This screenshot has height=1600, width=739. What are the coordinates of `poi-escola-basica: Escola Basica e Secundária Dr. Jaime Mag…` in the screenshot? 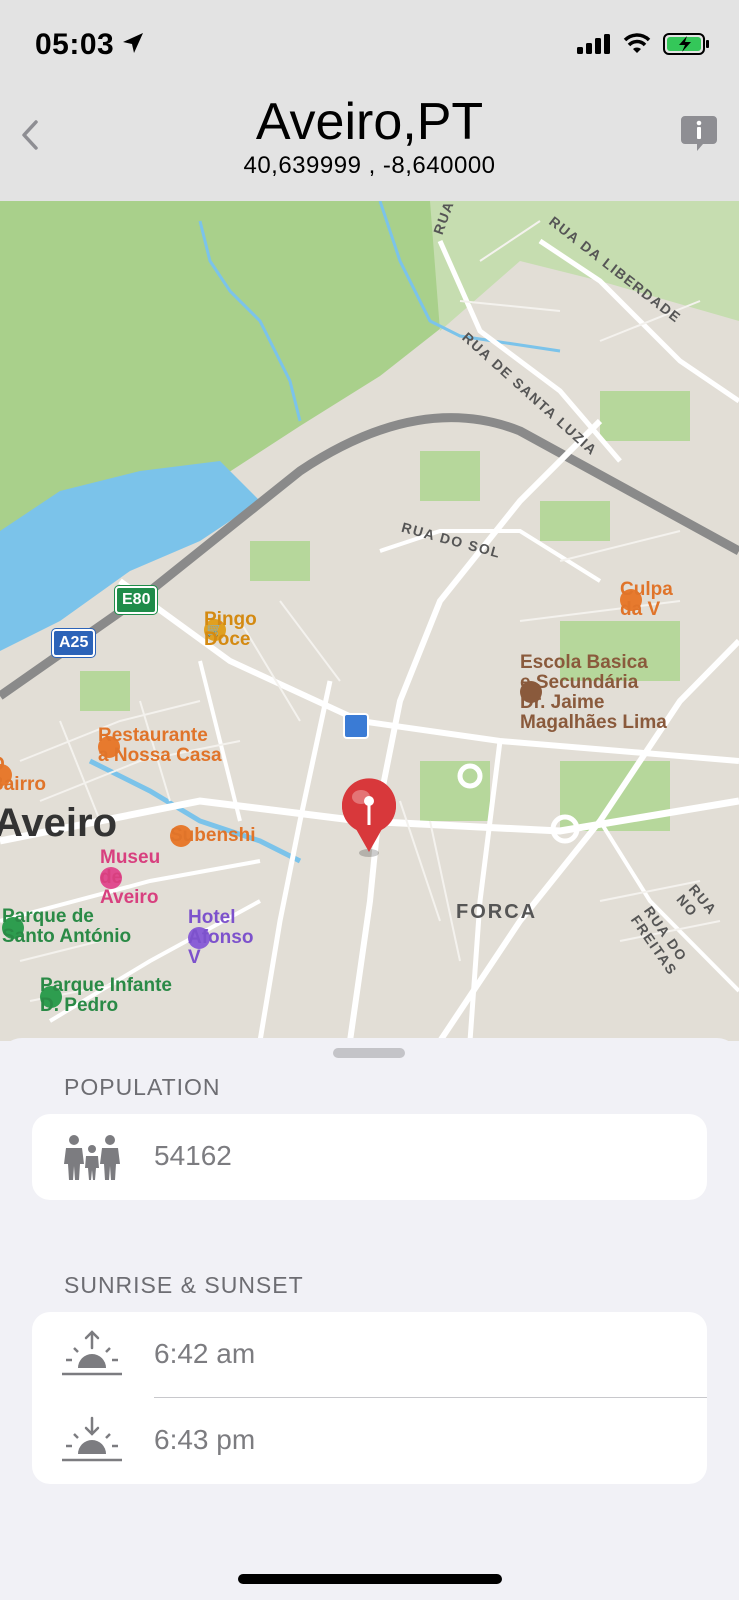 It's located at (593, 693).